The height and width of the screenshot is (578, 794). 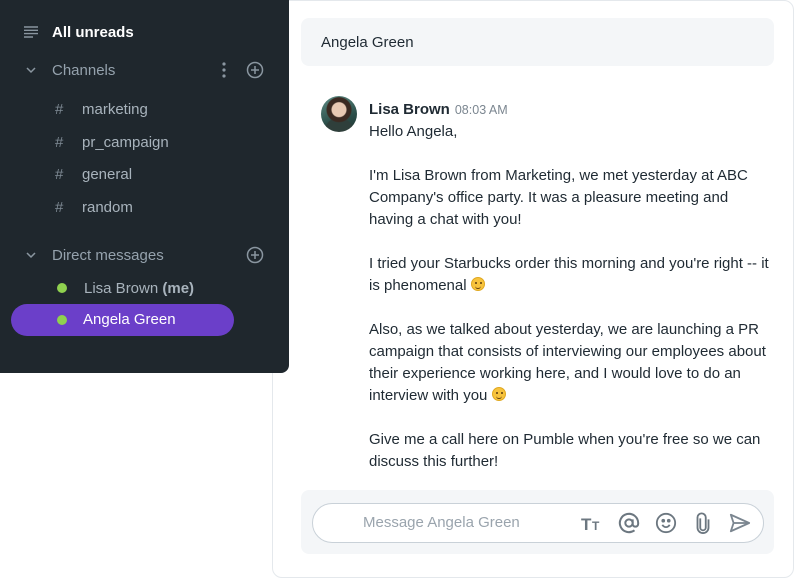 What do you see at coordinates (468, 522) in the screenshot?
I see `message-input` at bounding box center [468, 522].